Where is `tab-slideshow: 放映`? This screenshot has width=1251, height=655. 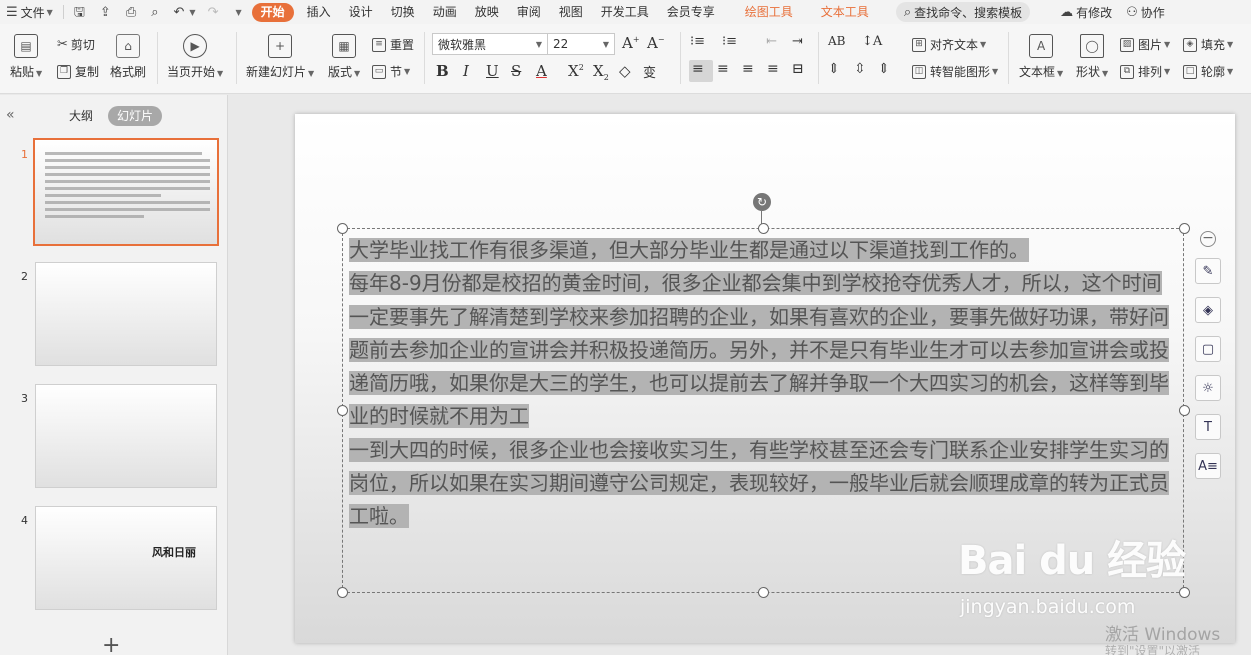
tab-slideshow: 放映 is located at coordinates (487, 12).